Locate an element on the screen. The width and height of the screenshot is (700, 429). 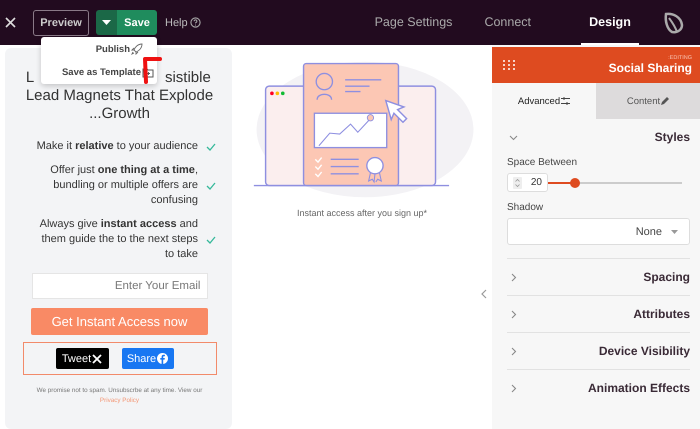
x-logo-icon is located at coordinates (97, 359).